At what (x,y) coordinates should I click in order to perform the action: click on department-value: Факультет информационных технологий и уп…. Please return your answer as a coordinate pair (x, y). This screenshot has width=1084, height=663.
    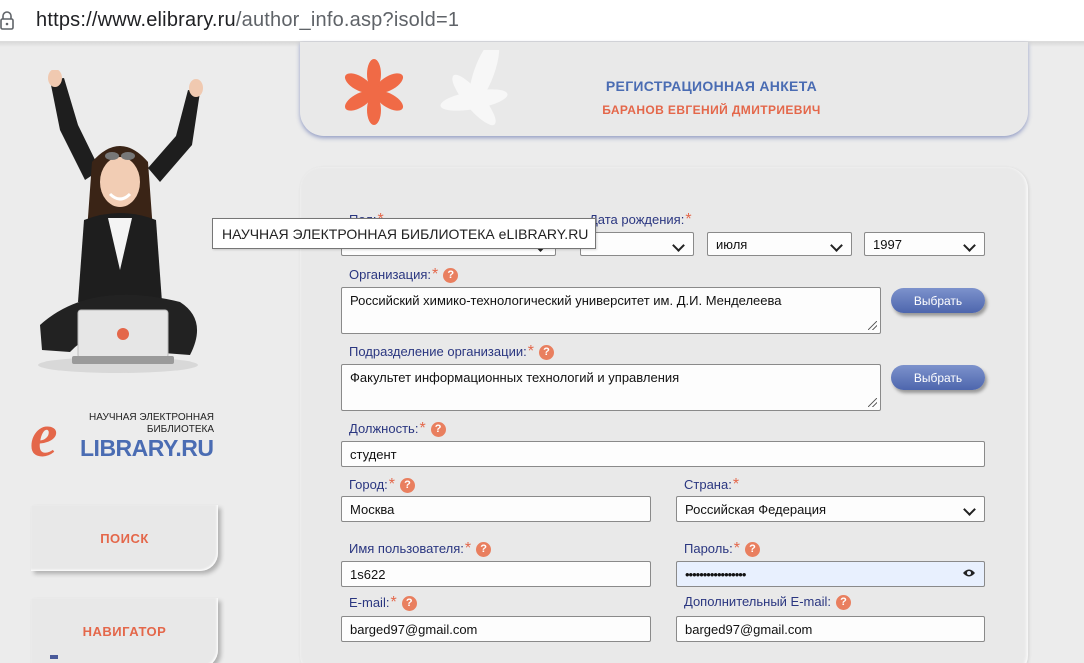
    Looking at the image, I should click on (515, 377).